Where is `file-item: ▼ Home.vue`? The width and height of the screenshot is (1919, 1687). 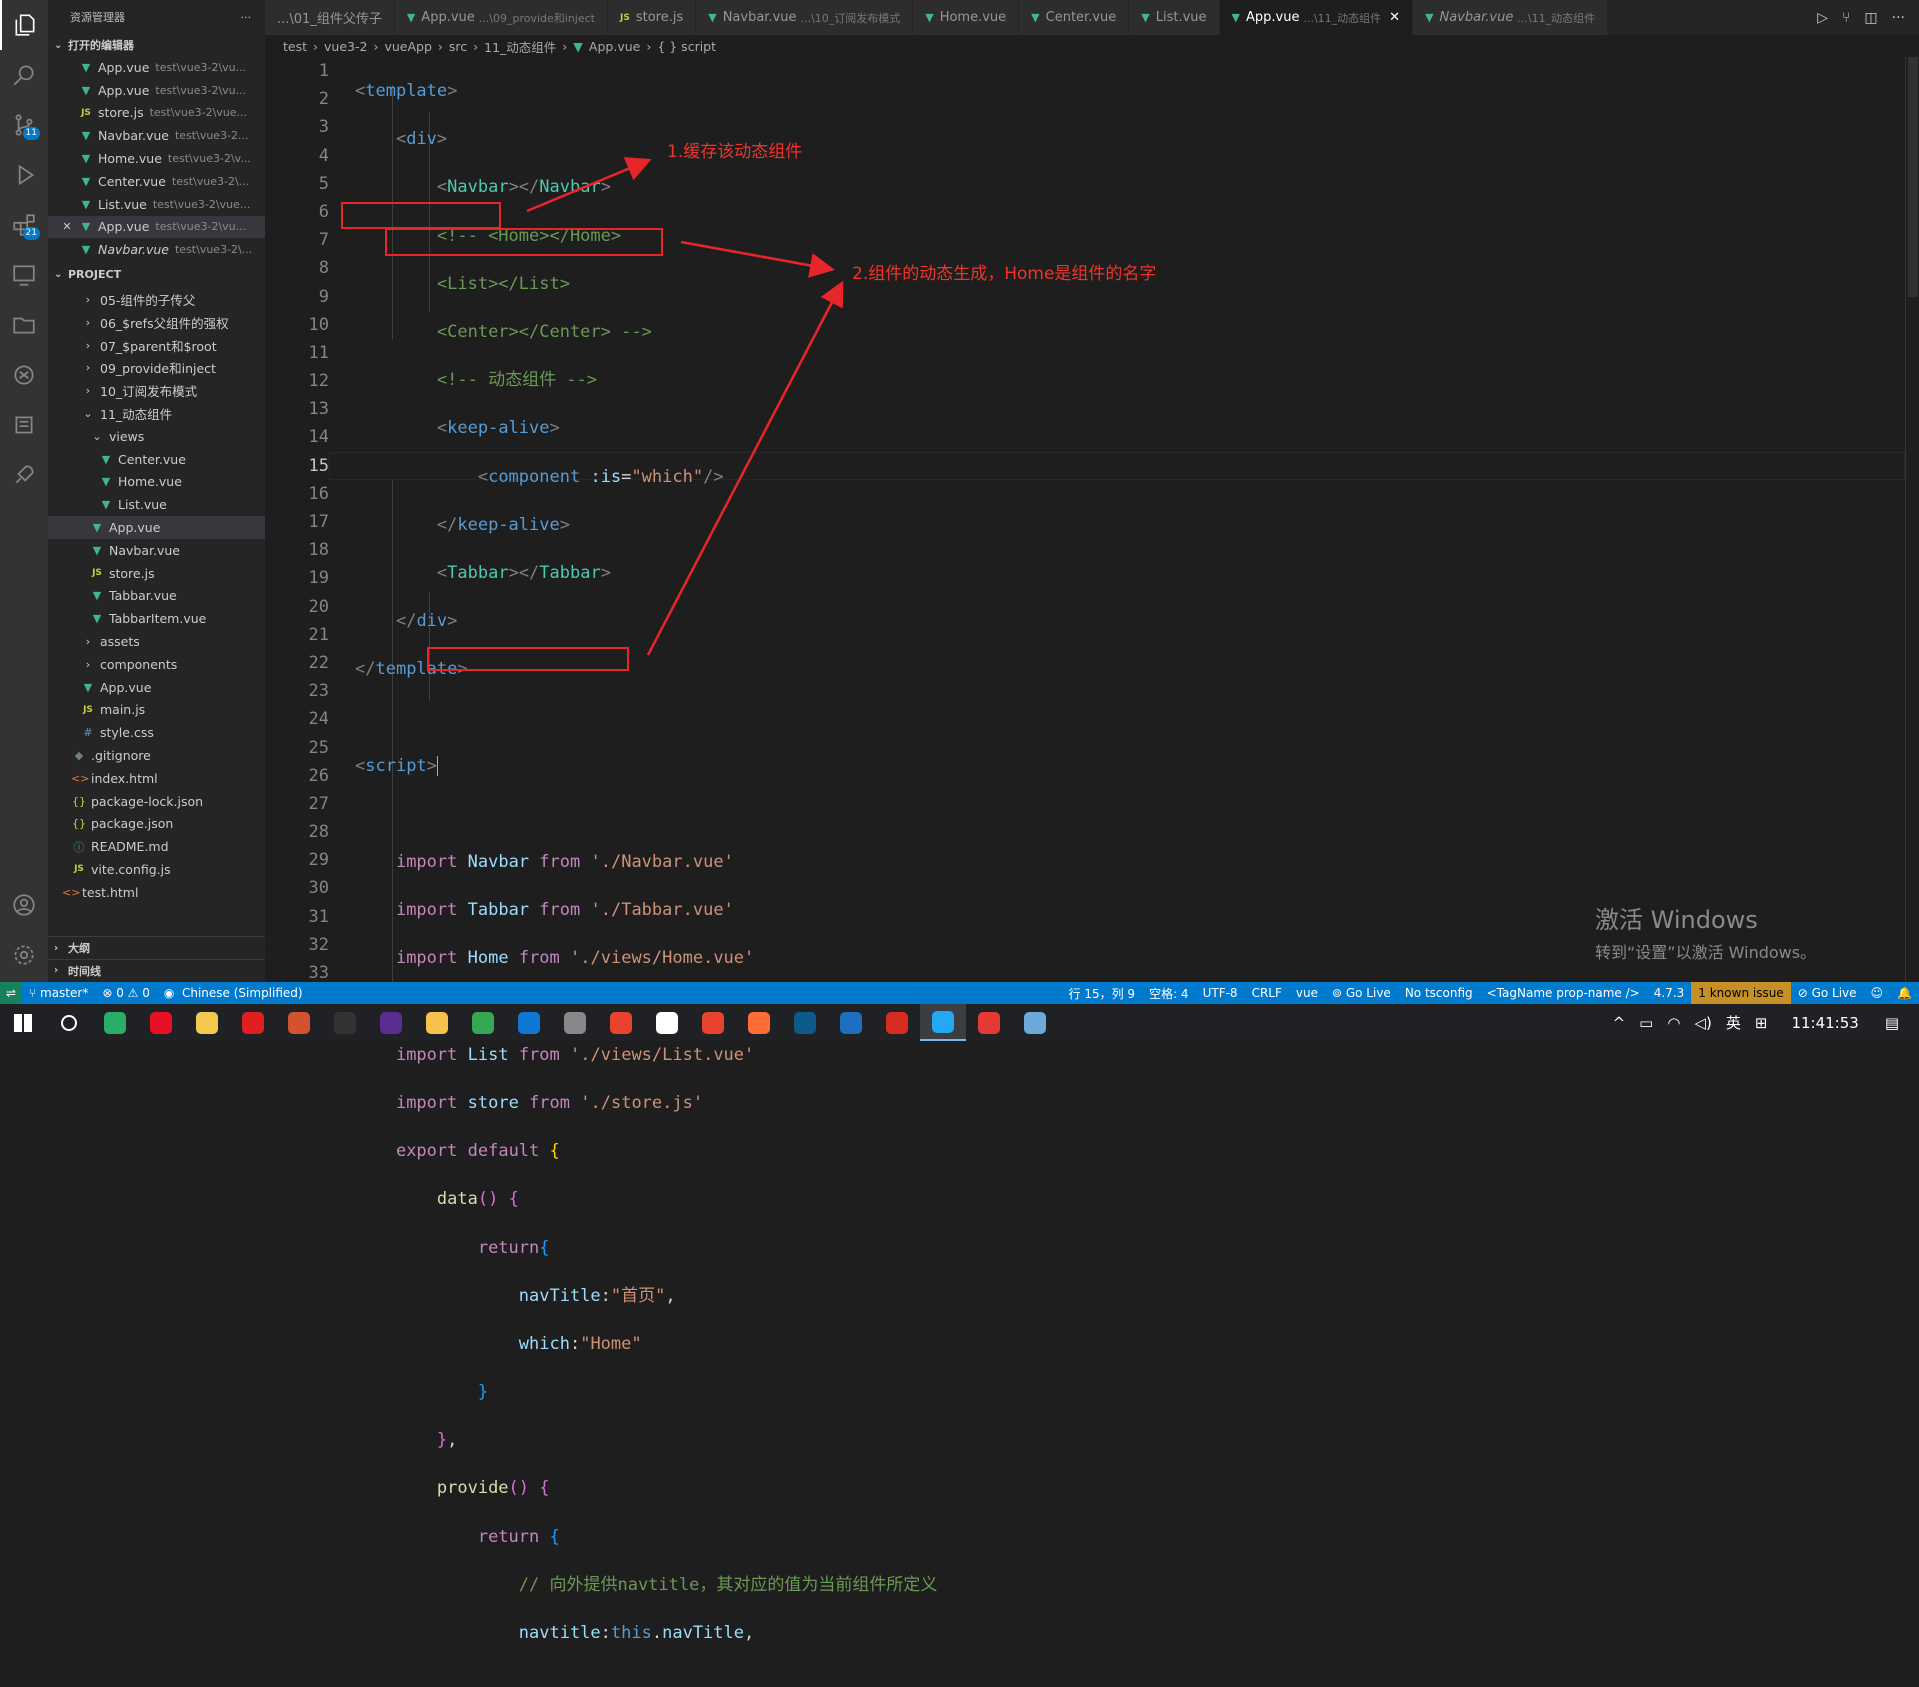
file-item: ▼ Home.vue is located at coordinates (156, 482).